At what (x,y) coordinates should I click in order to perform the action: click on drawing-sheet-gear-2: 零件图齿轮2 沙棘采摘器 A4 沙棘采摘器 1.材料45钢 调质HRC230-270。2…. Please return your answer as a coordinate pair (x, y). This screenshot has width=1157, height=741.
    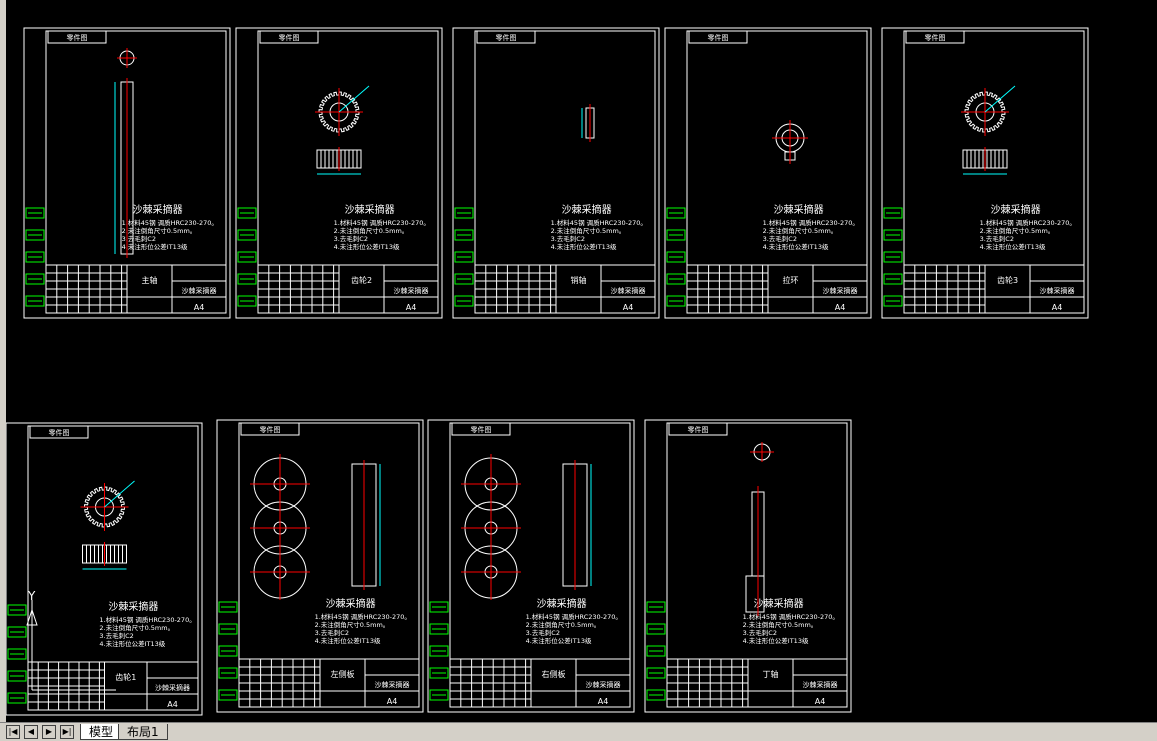
    Looking at the image, I should click on (339, 173).